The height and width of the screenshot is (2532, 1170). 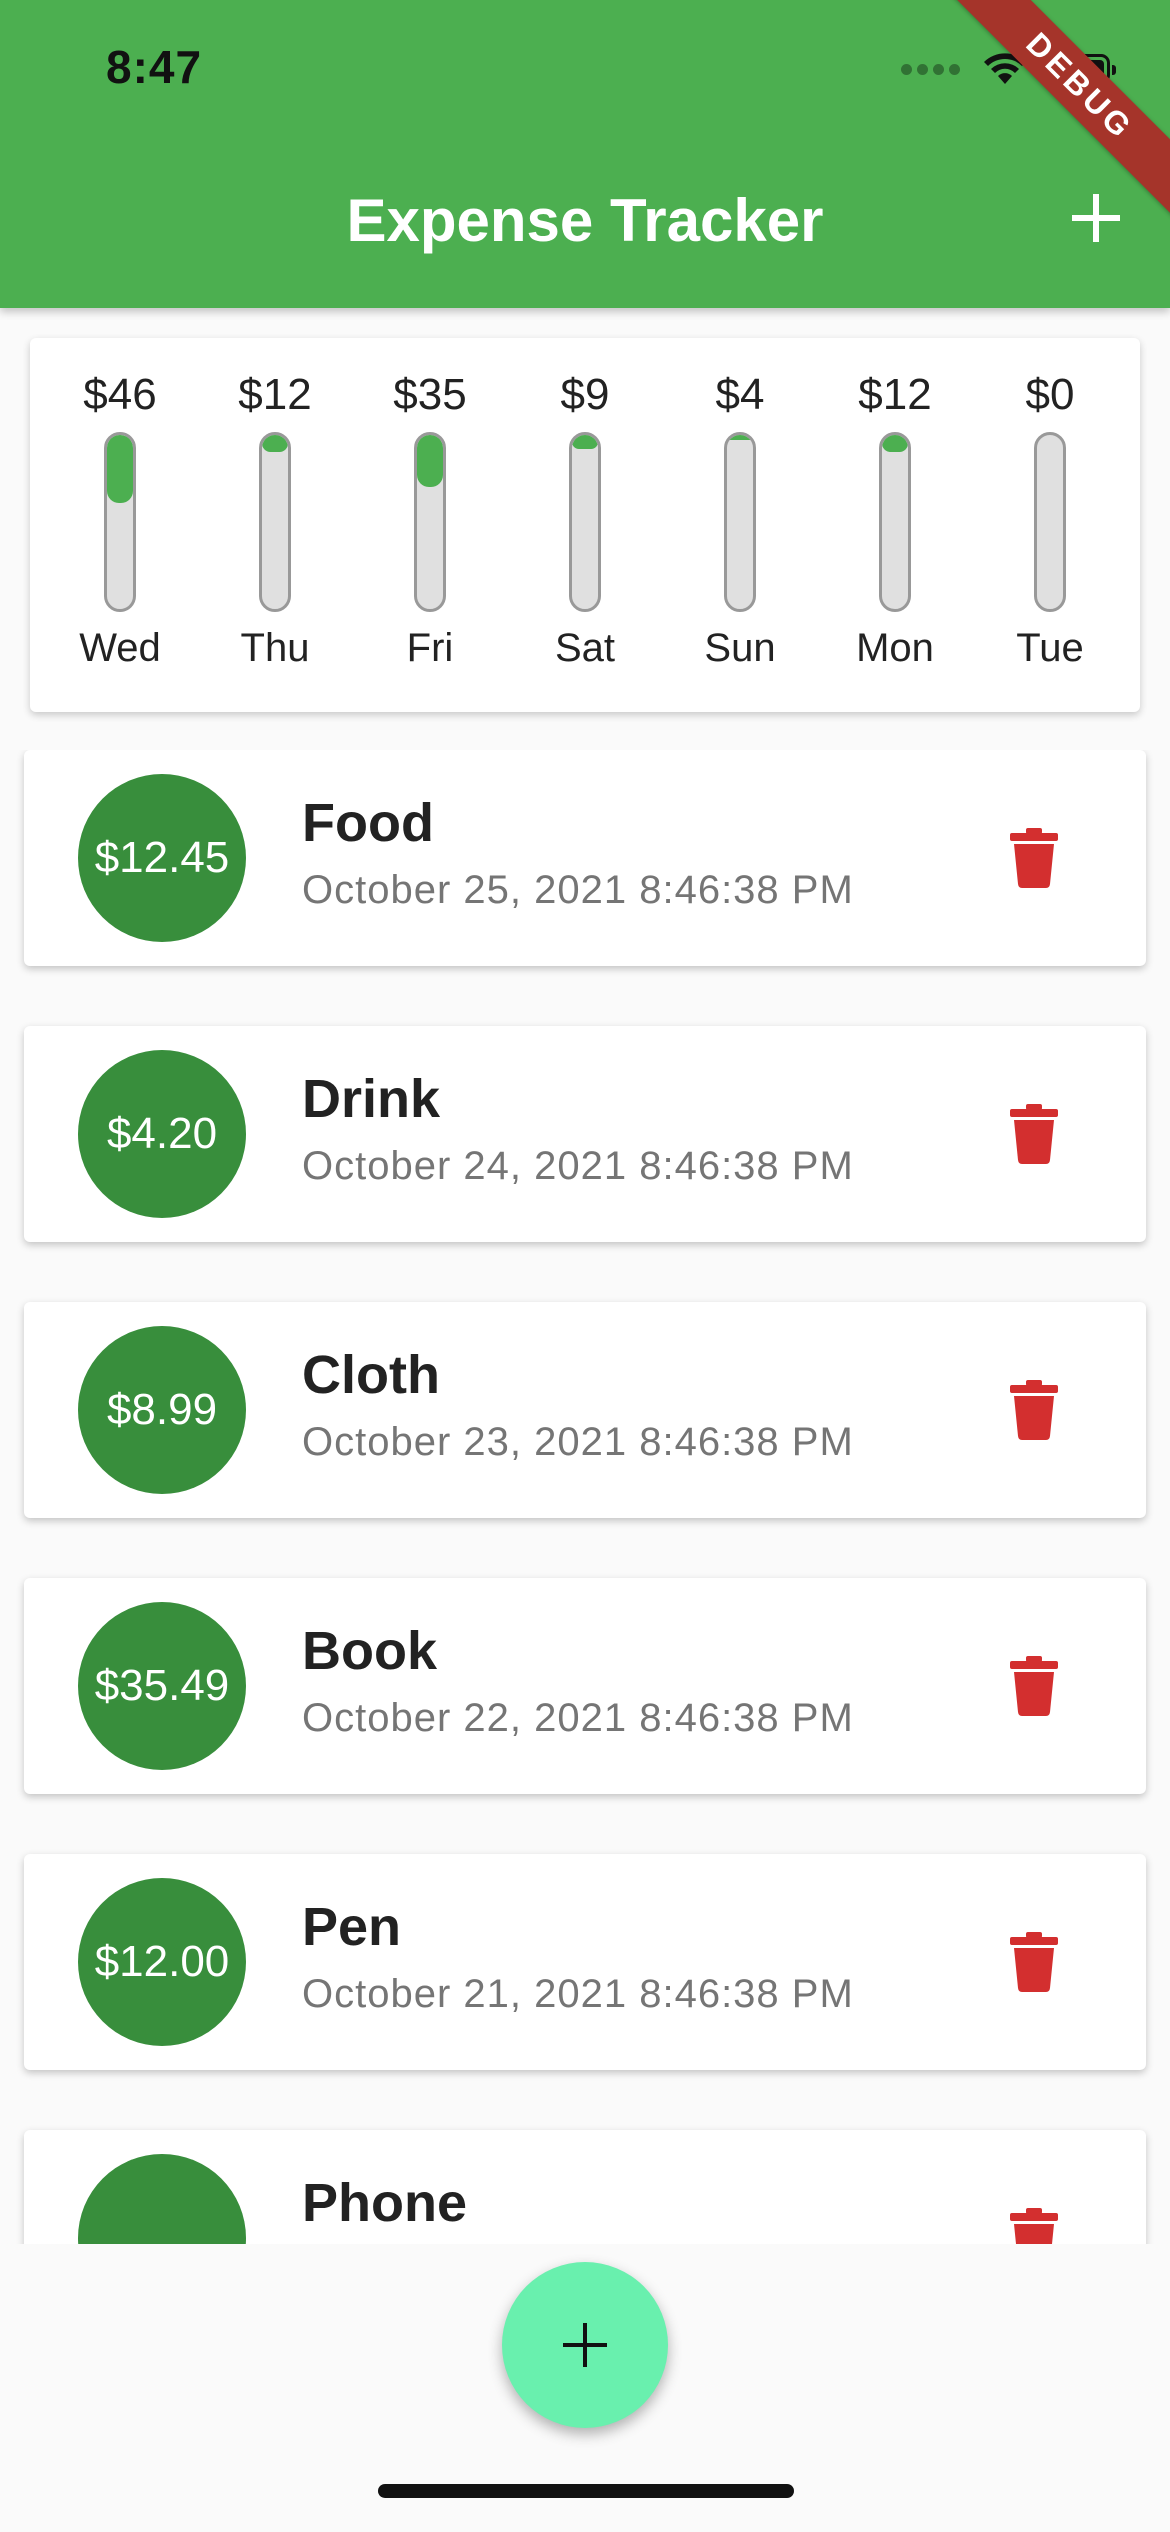 What do you see at coordinates (162, 858) in the screenshot?
I see `amount-avatar: $12.45` at bounding box center [162, 858].